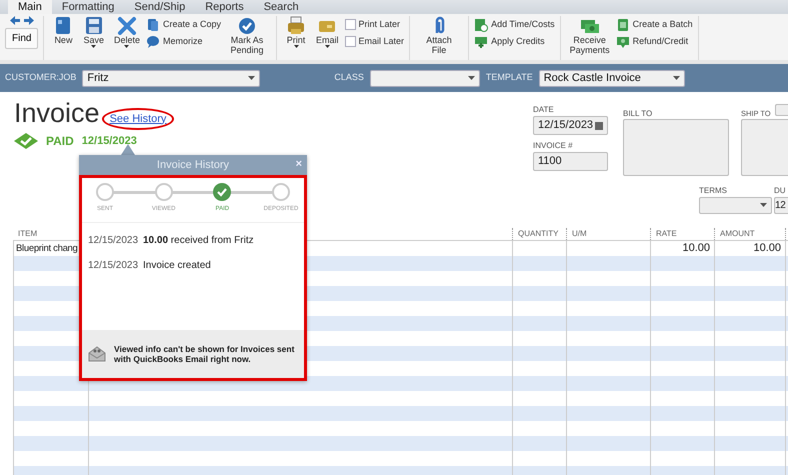 This screenshot has height=475, width=788. Describe the element at coordinates (611, 78) in the screenshot. I see `dropdown-field: Rock Castle Invoice` at that location.